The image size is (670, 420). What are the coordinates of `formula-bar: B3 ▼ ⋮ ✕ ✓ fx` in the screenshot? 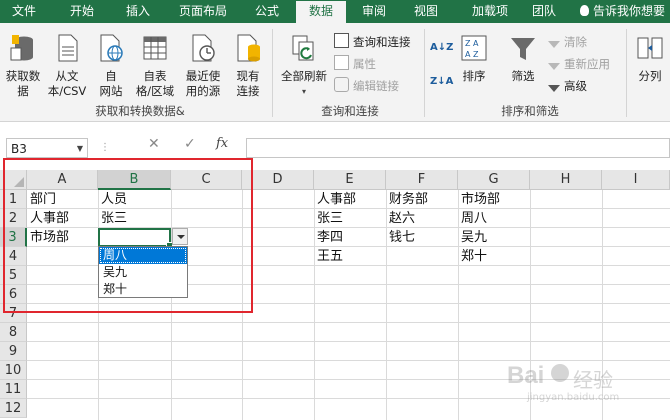 It's located at (335, 146).